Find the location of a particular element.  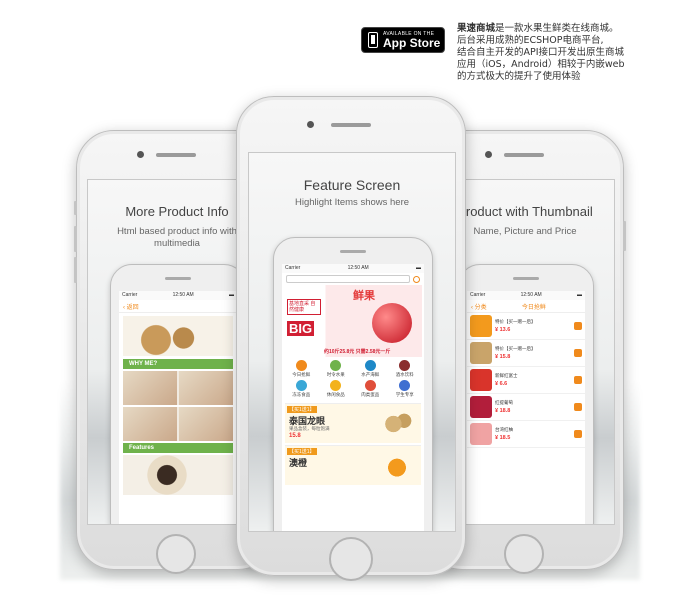

category-item: 冻冻食品 is located at coordinates (301, 389).